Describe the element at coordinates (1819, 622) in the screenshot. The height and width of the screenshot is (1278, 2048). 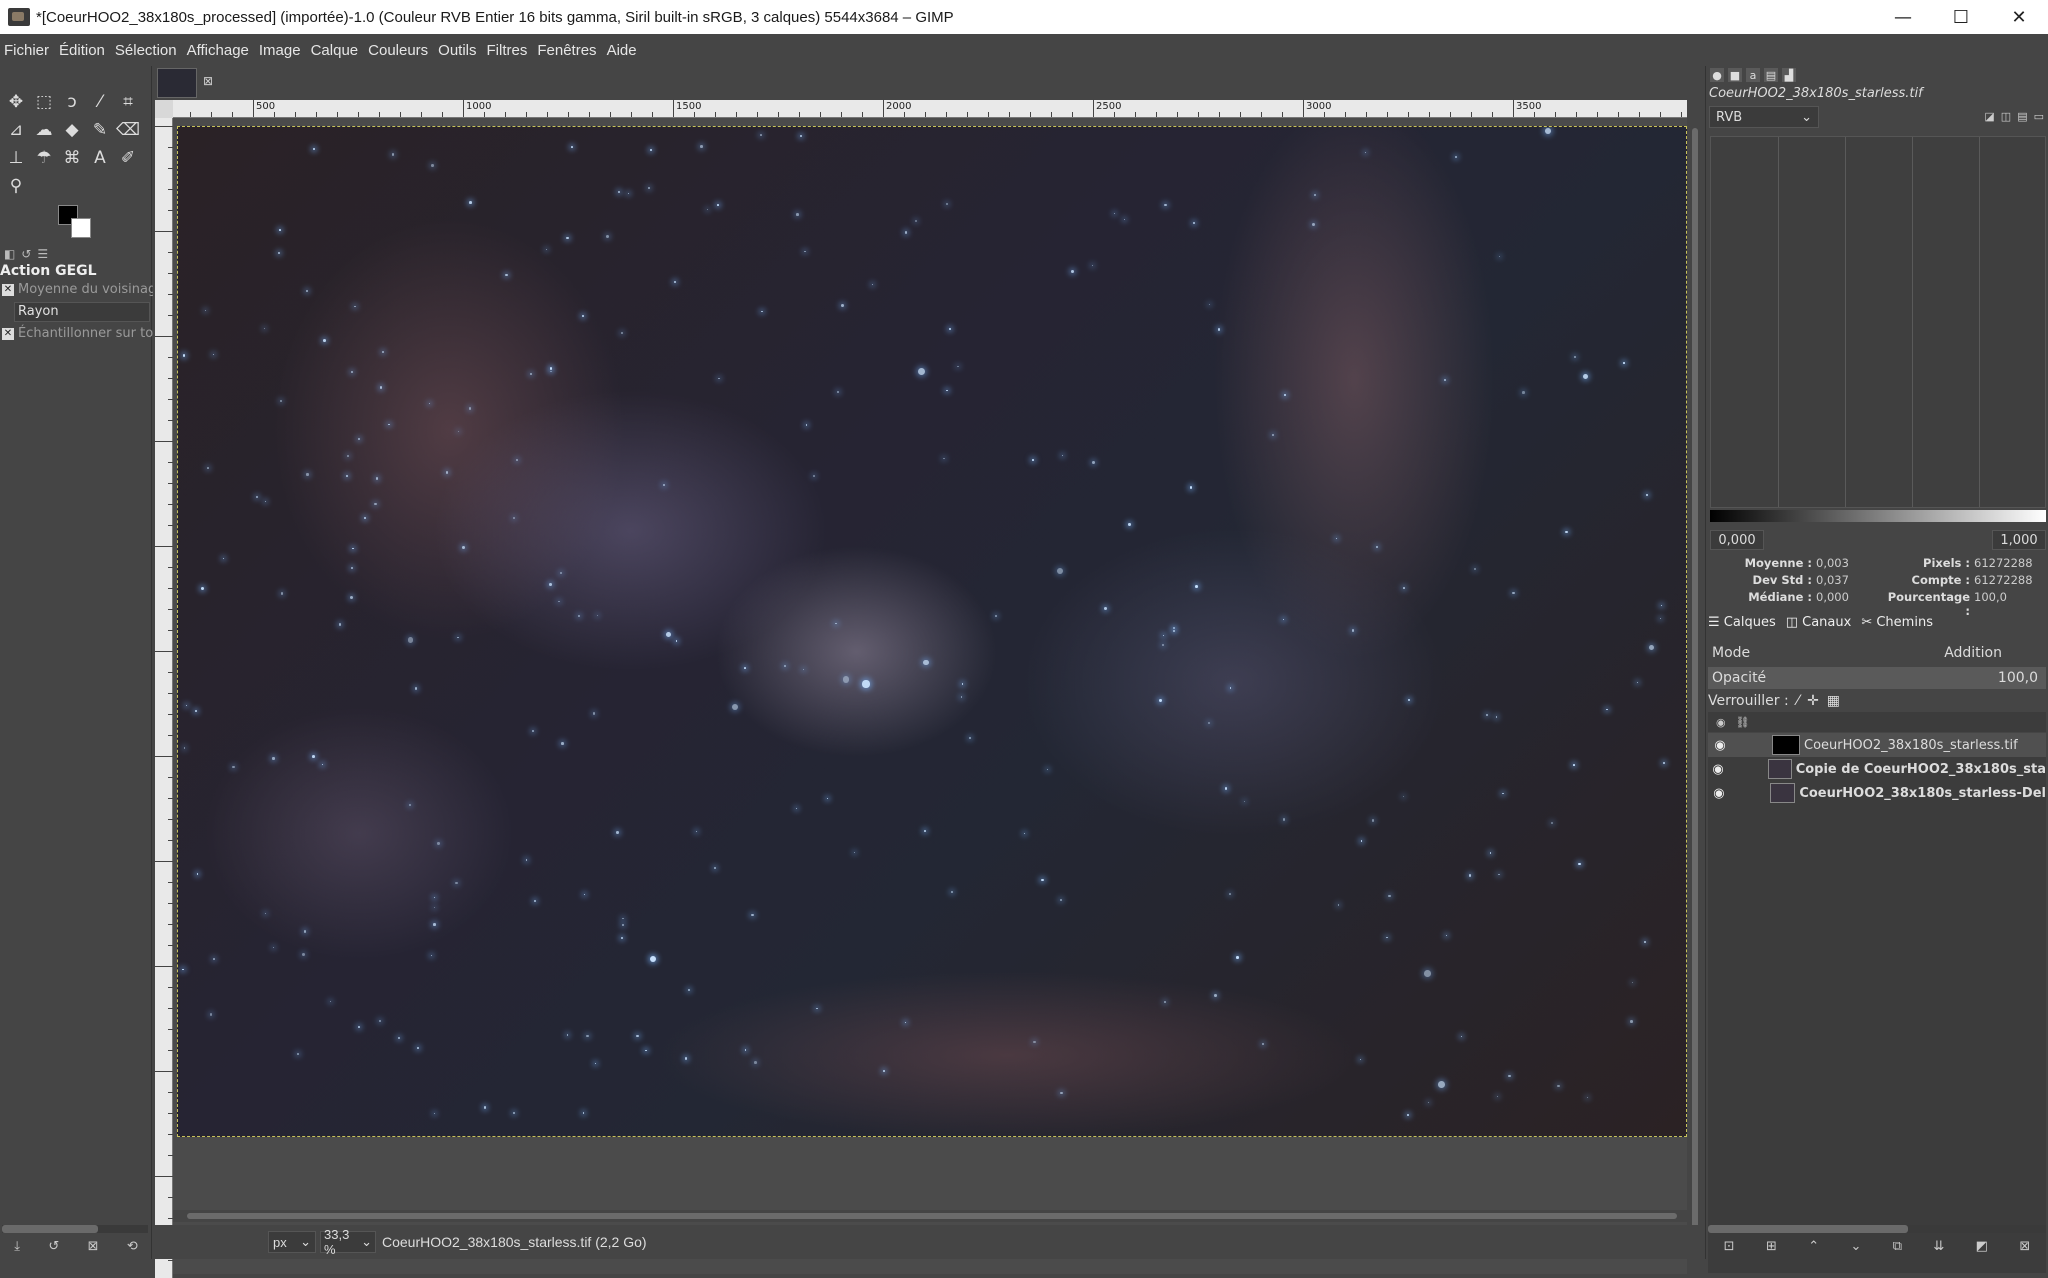
I see `tab-channels: ◫ Canaux` at that location.